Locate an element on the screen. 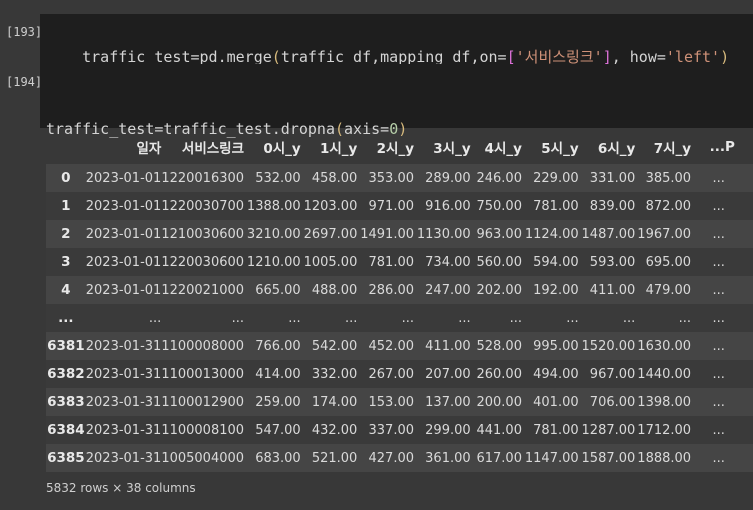  column-header: 서비스링크 is located at coordinates (213, 149).